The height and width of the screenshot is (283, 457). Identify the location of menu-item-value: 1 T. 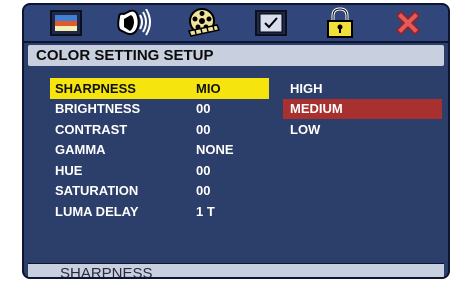
(205, 211).